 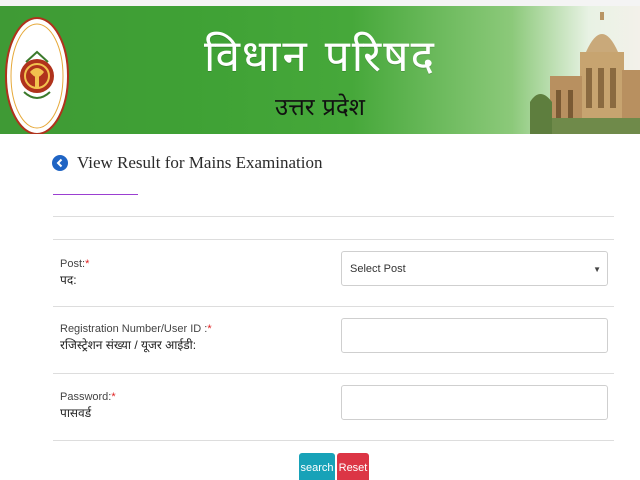 What do you see at coordinates (378, 268) in the screenshot?
I see `post-select-value: Select Post` at bounding box center [378, 268].